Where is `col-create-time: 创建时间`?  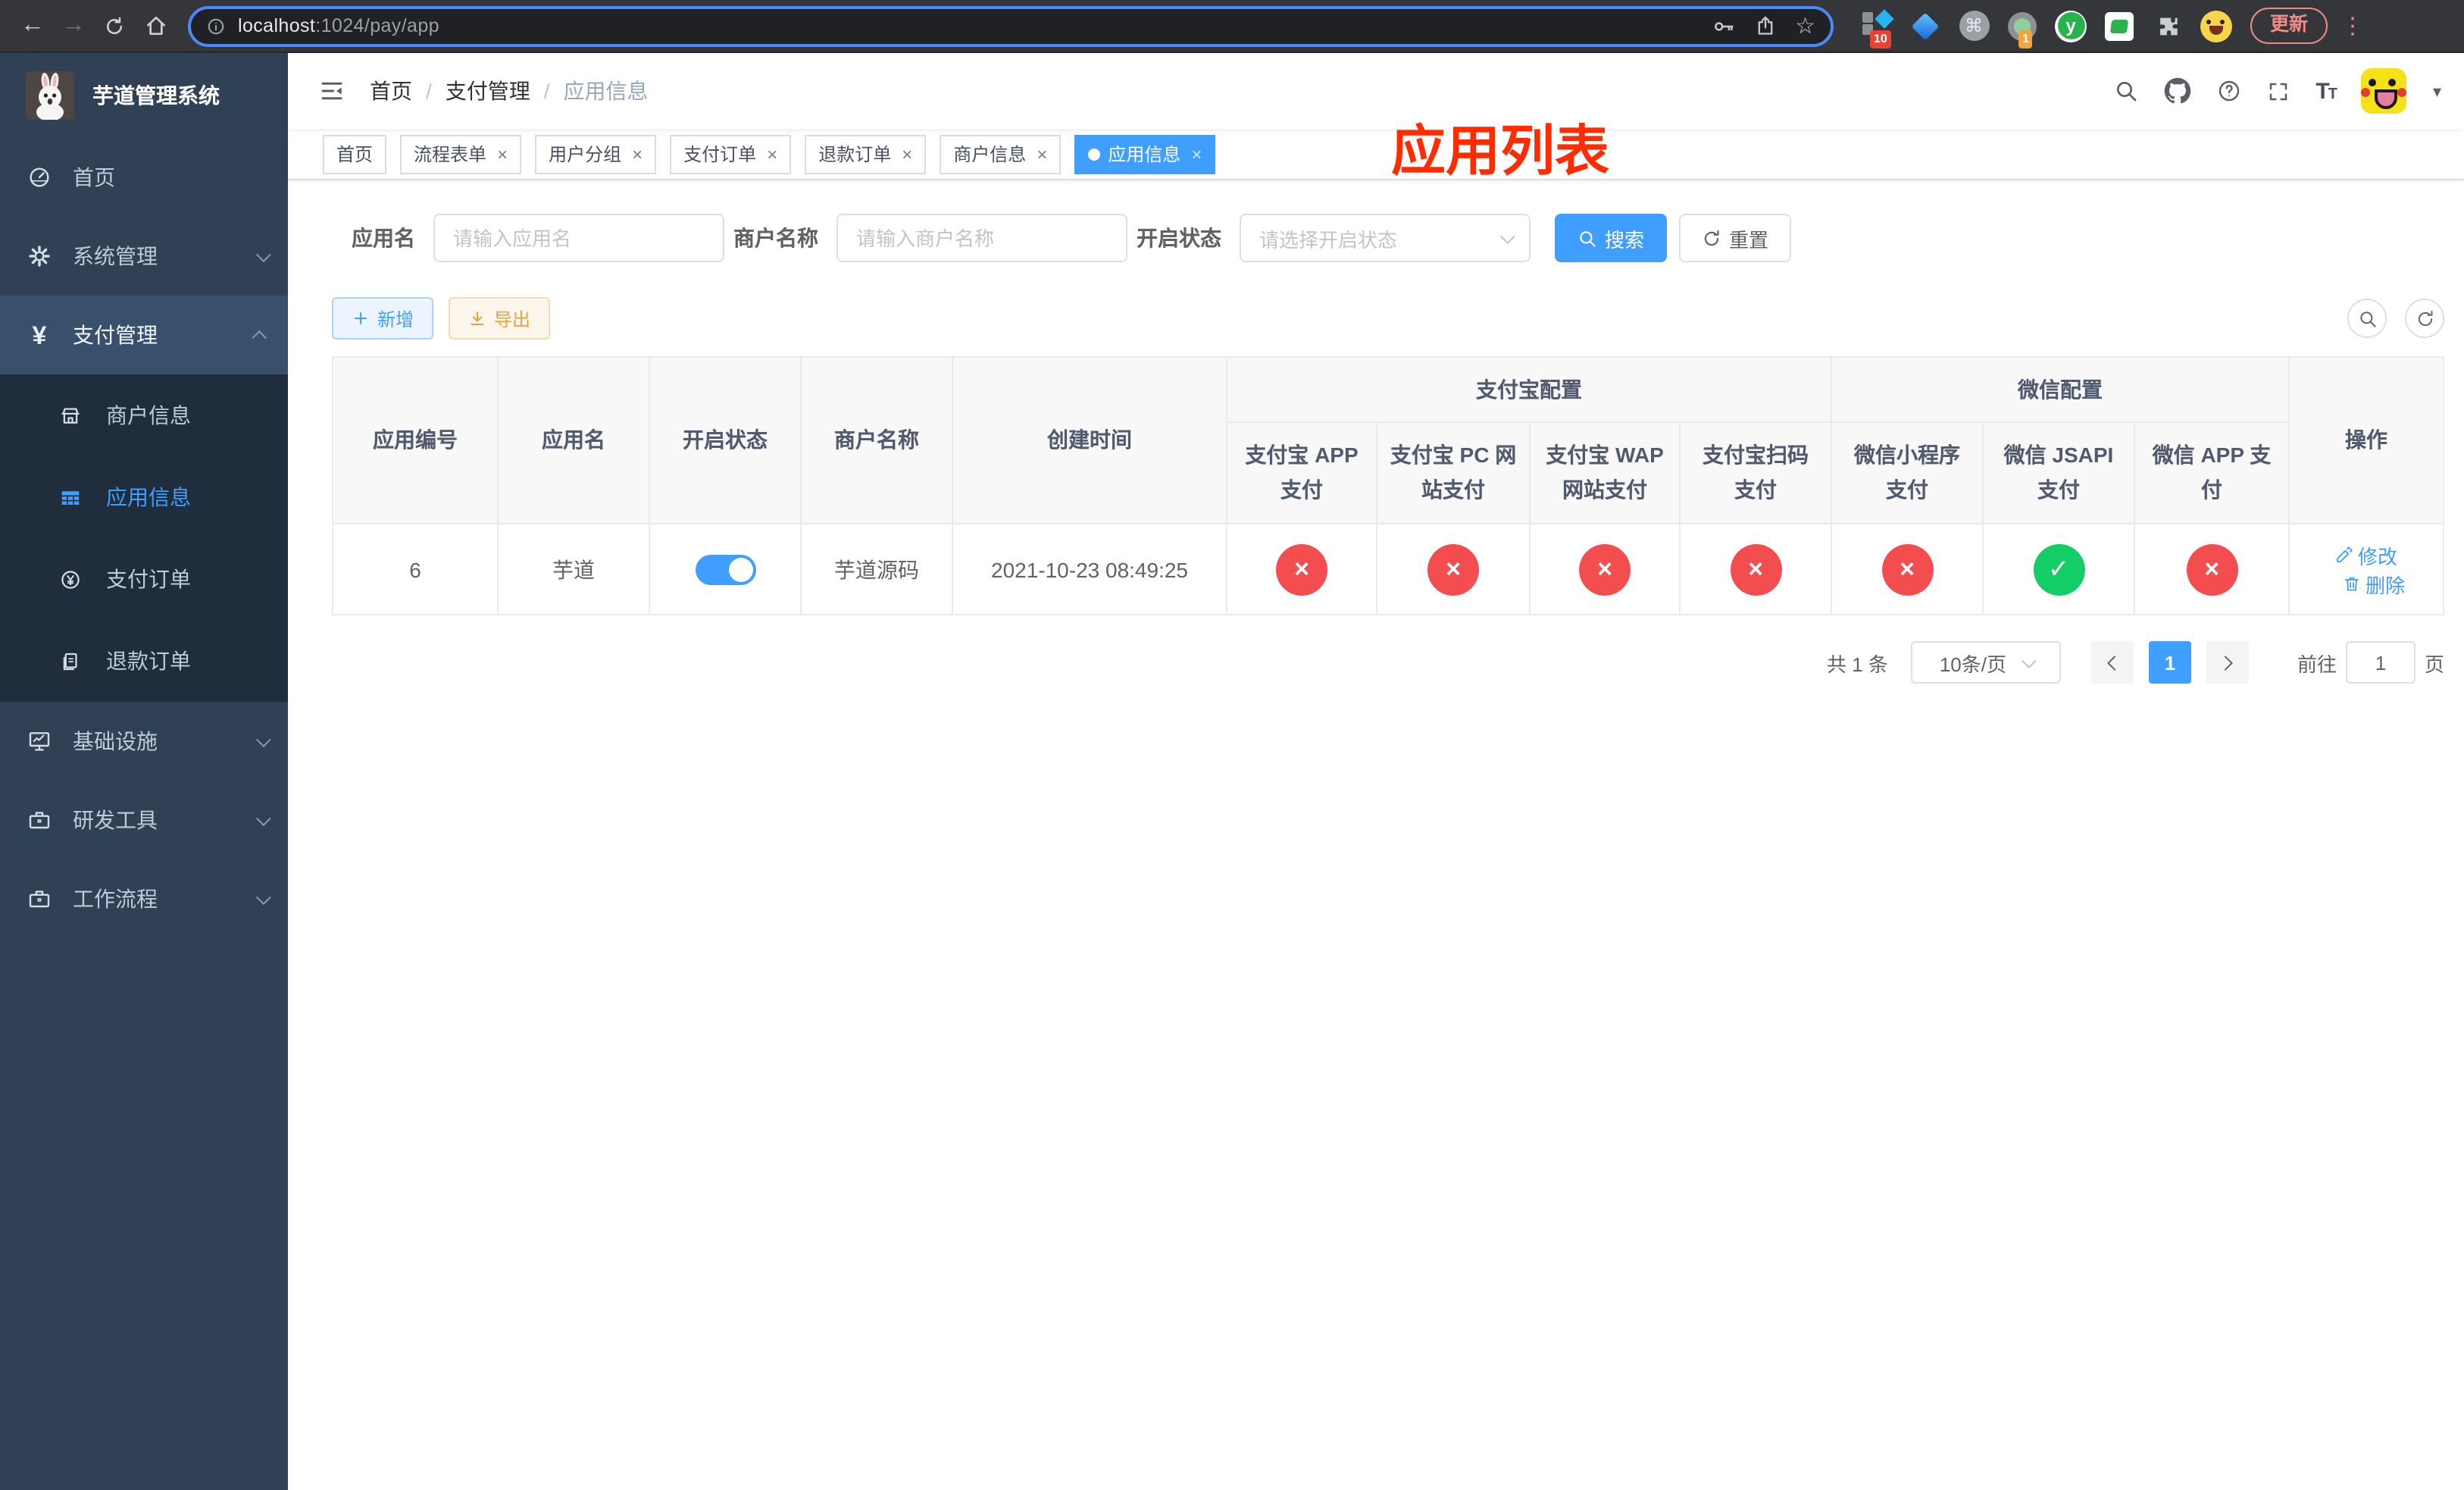
col-create-time: 创建时间 is located at coordinates (1089, 440).